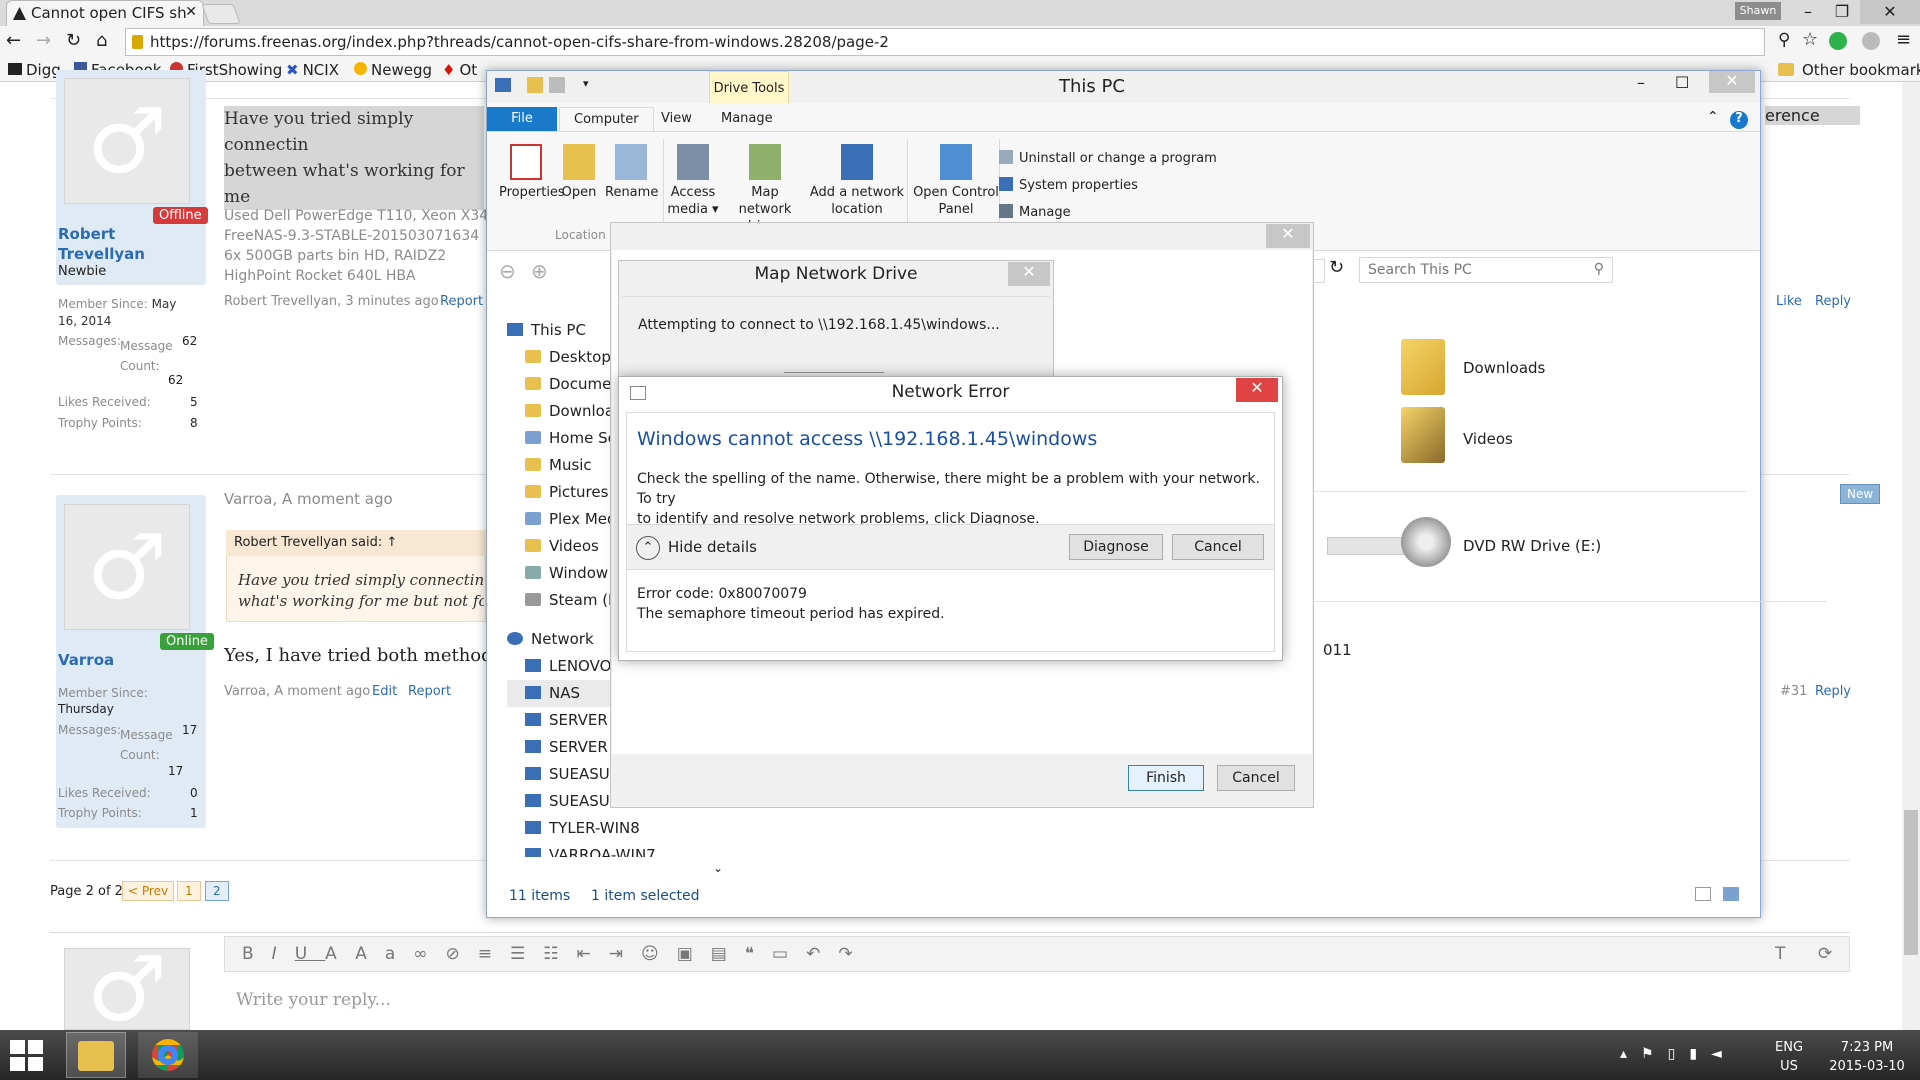 Image resolution: width=1920 pixels, height=1080 pixels. I want to click on network-error-close-icon: ✕, so click(1257, 390).